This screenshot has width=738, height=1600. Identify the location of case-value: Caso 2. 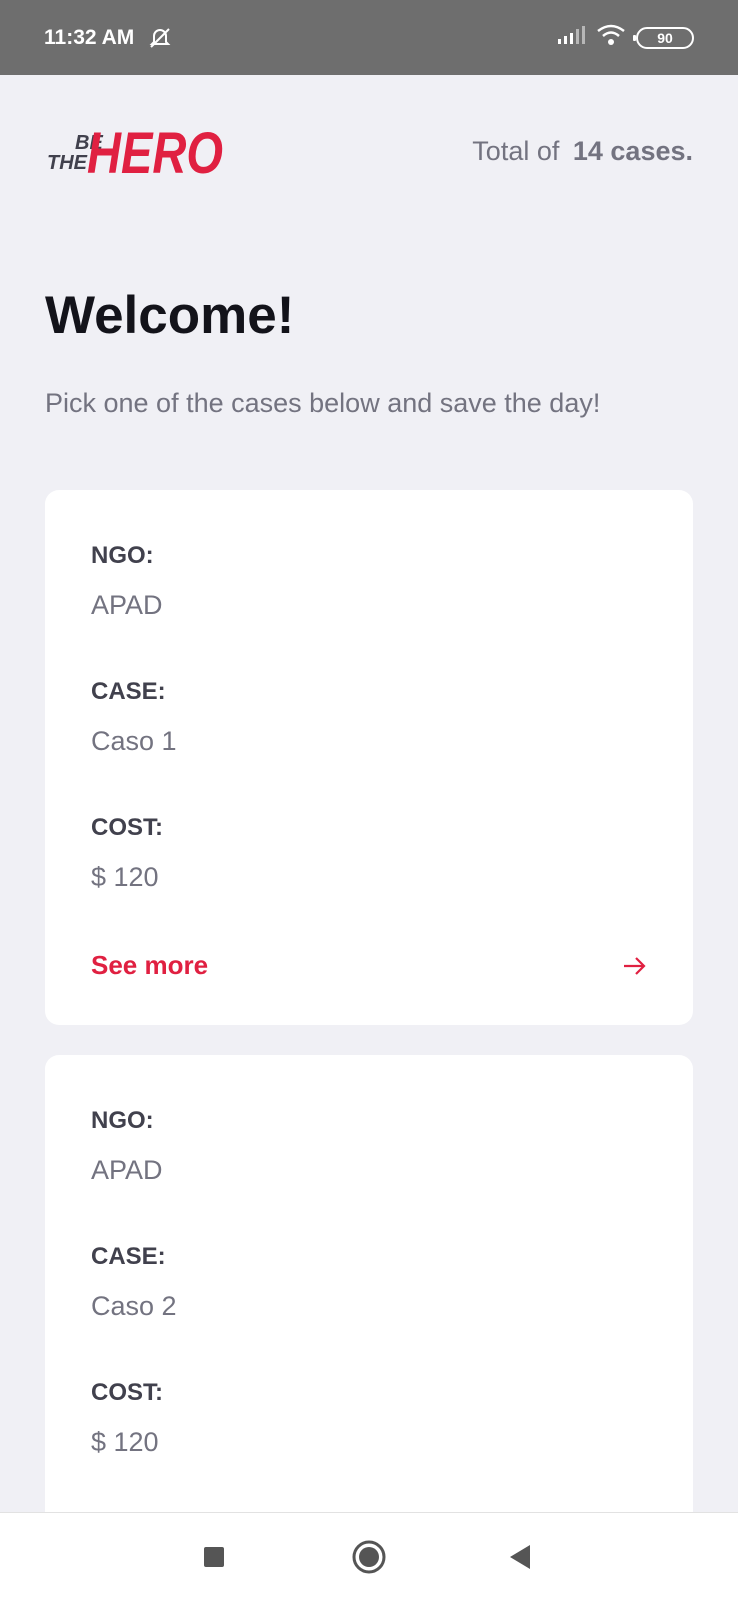
(134, 1306).